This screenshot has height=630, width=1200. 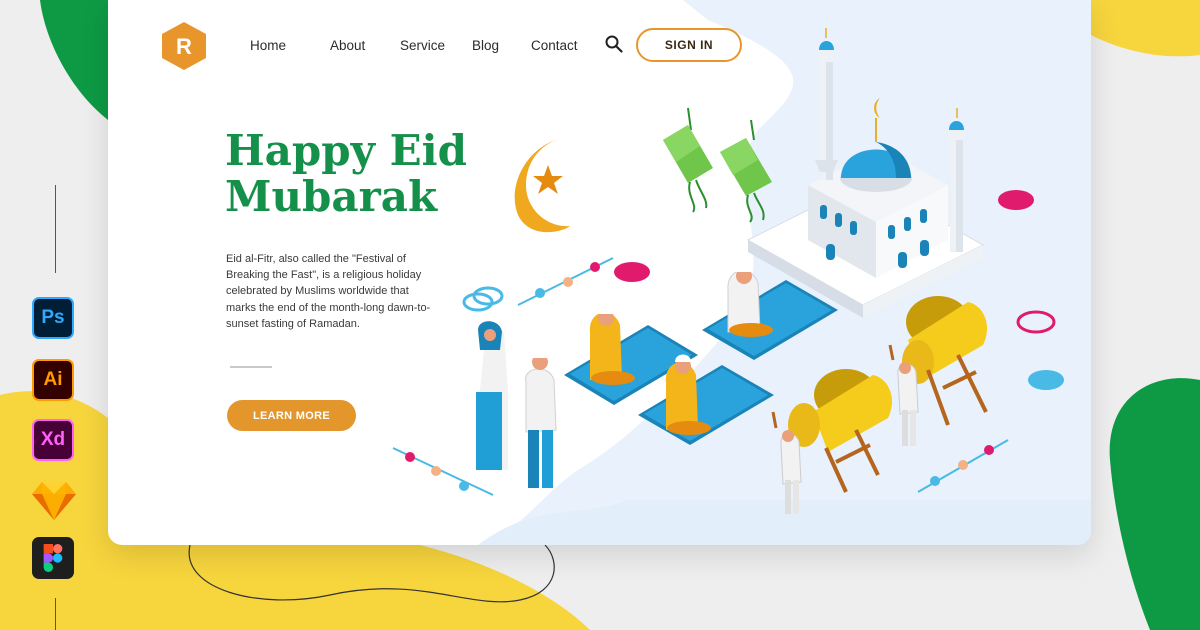 I want to click on sketch-icon, so click(x=54, y=501).